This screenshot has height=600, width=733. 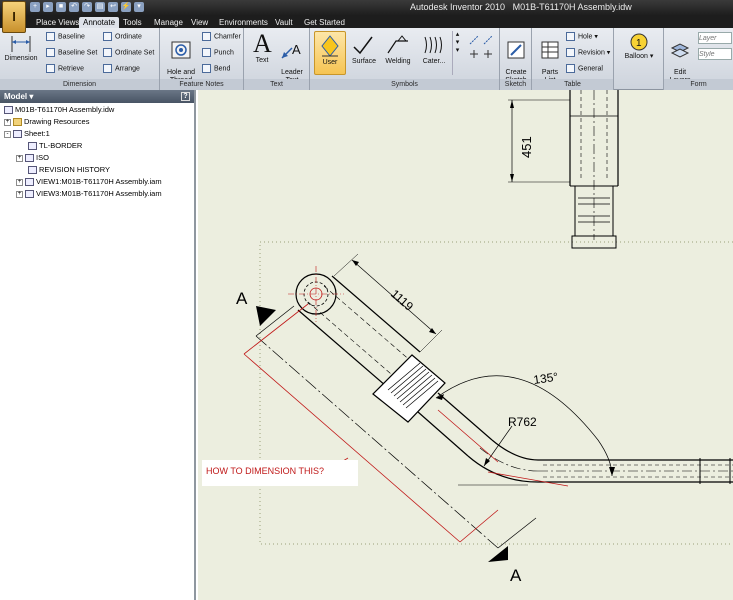 I want to click on punch-icon, so click(x=206, y=52).